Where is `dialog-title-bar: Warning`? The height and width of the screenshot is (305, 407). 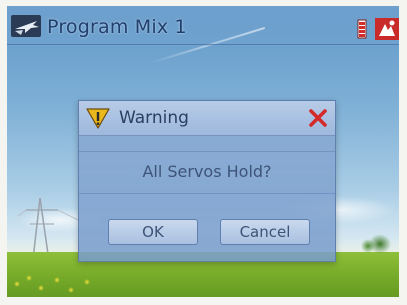 dialog-title-bar: Warning is located at coordinates (207, 118).